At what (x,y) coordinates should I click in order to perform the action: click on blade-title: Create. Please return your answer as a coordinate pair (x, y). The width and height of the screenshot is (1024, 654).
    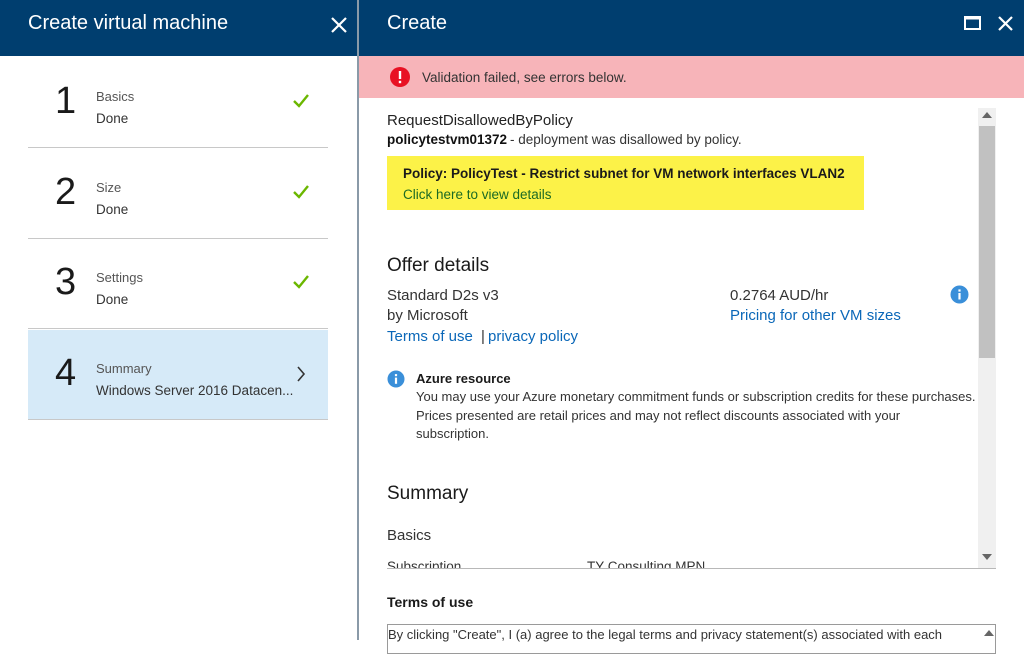
    Looking at the image, I should click on (417, 23).